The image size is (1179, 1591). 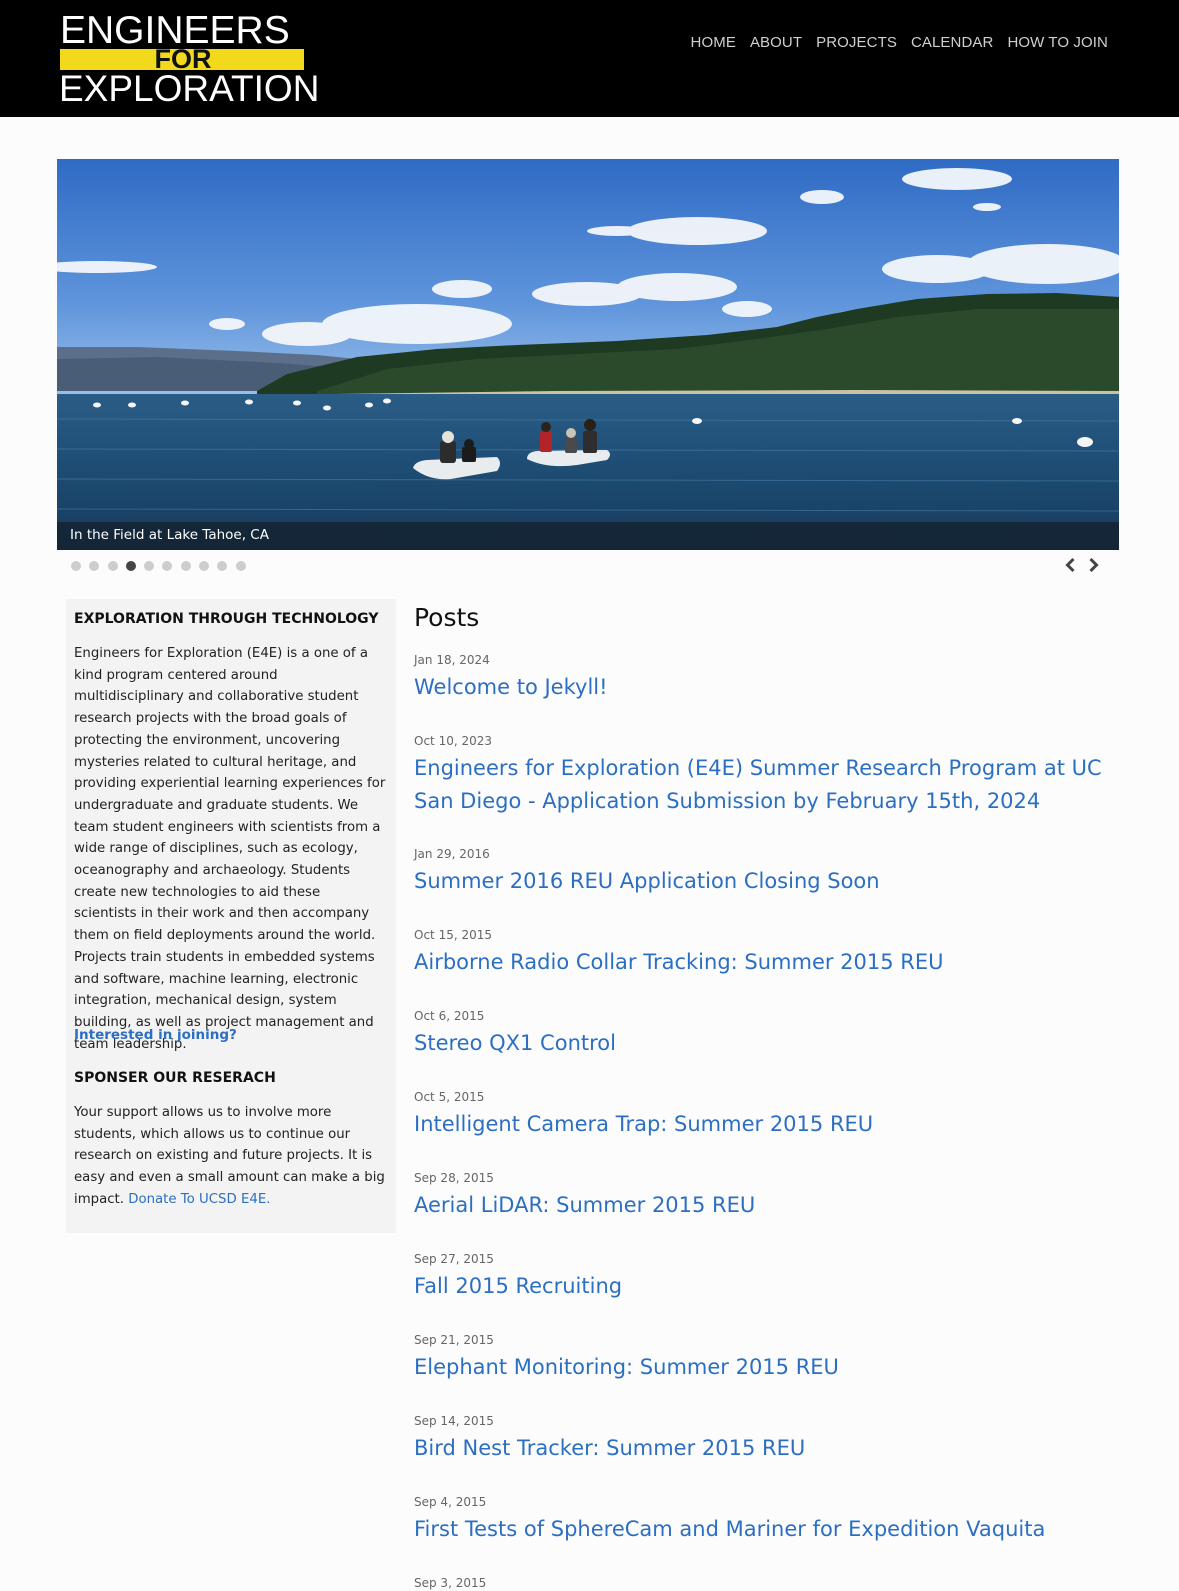 I want to click on post-title-link: Aerial LiDAR: Summer 2015 REU, so click(x=764, y=1205).